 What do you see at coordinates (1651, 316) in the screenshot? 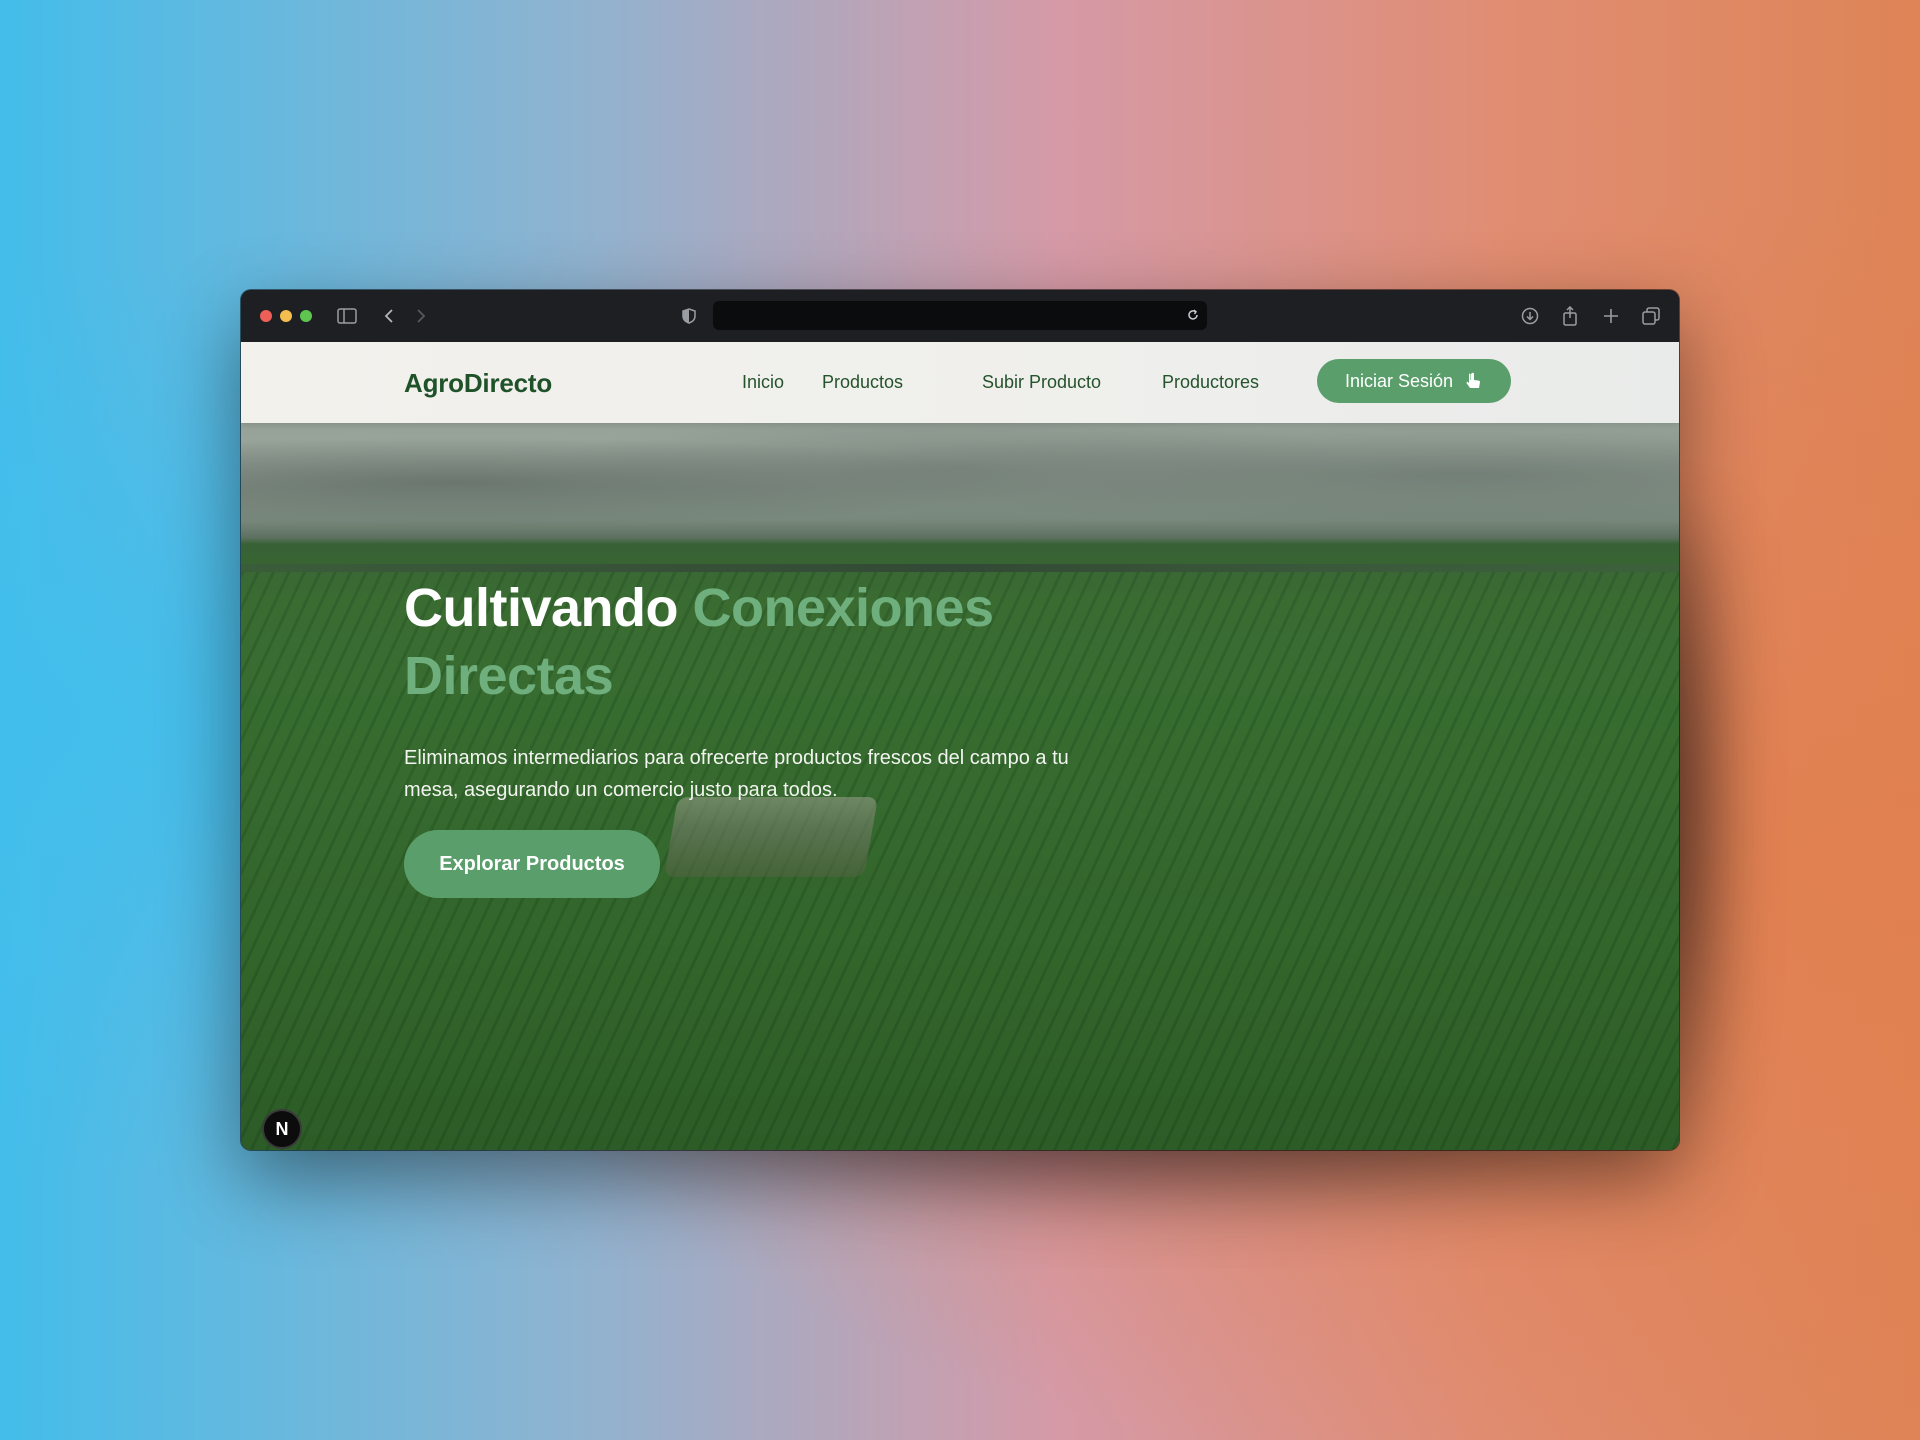
I see `tabs-overview-icon` at bounding box center [1651, 316].